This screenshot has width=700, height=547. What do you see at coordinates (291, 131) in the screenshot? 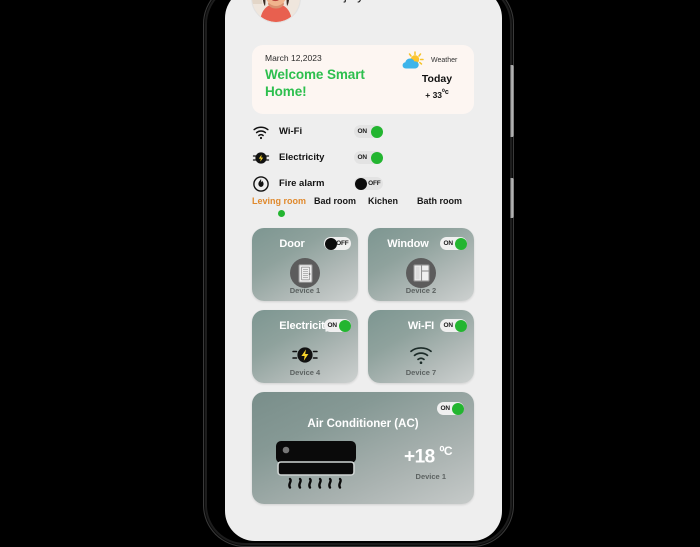
I see `quick-toggle-label-wifi: Wi-Fi` at bounding box center [291, 131].